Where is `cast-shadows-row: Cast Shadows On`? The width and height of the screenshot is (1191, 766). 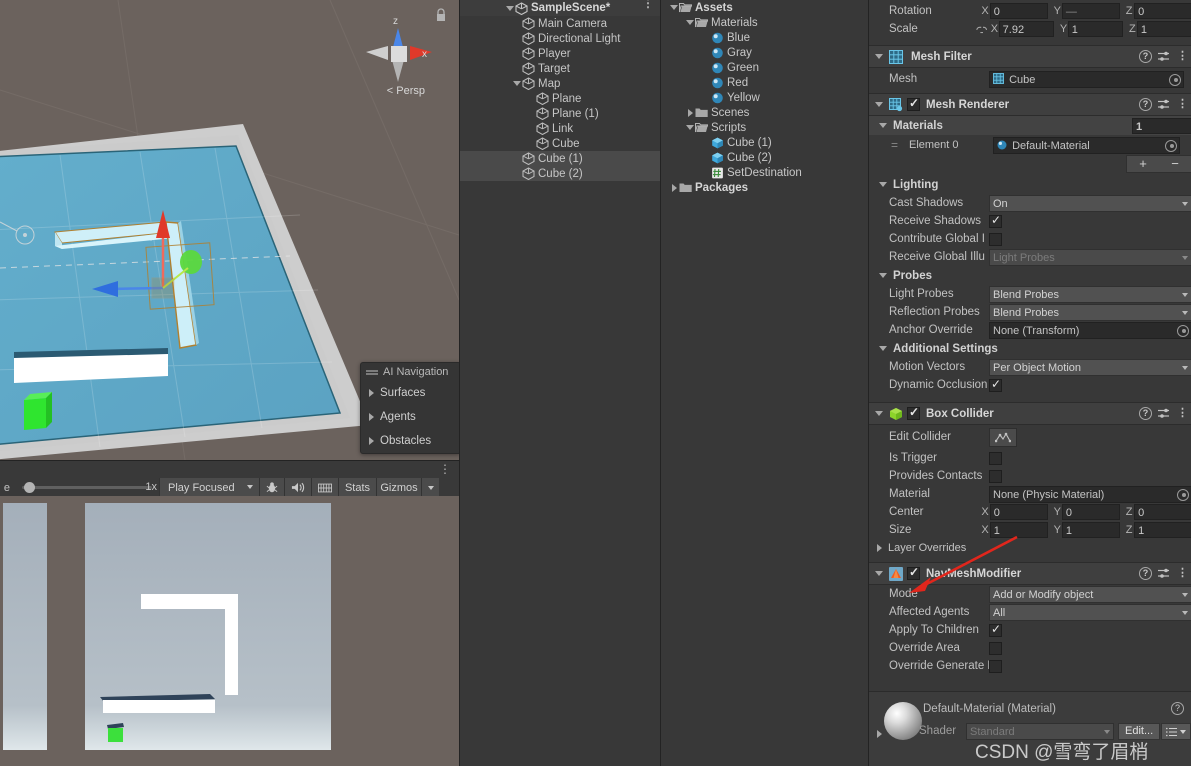
cast-shadows-row: Cast Shadows On is located at coordinates (1030, 203).